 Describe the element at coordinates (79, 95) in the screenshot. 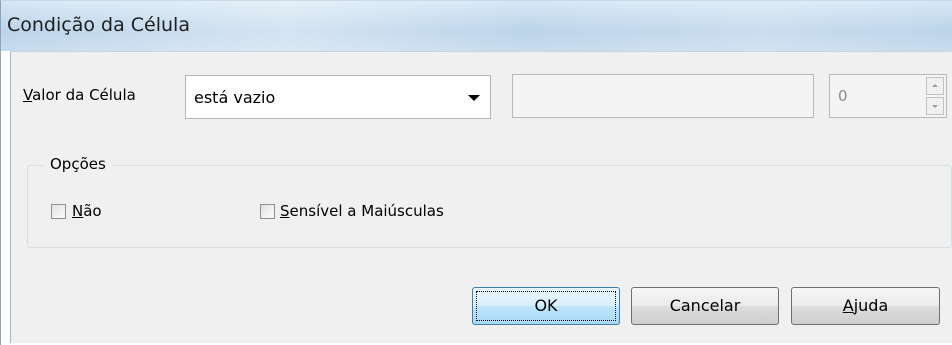

I see `cell-value-label: Valor da Célula` at that location.